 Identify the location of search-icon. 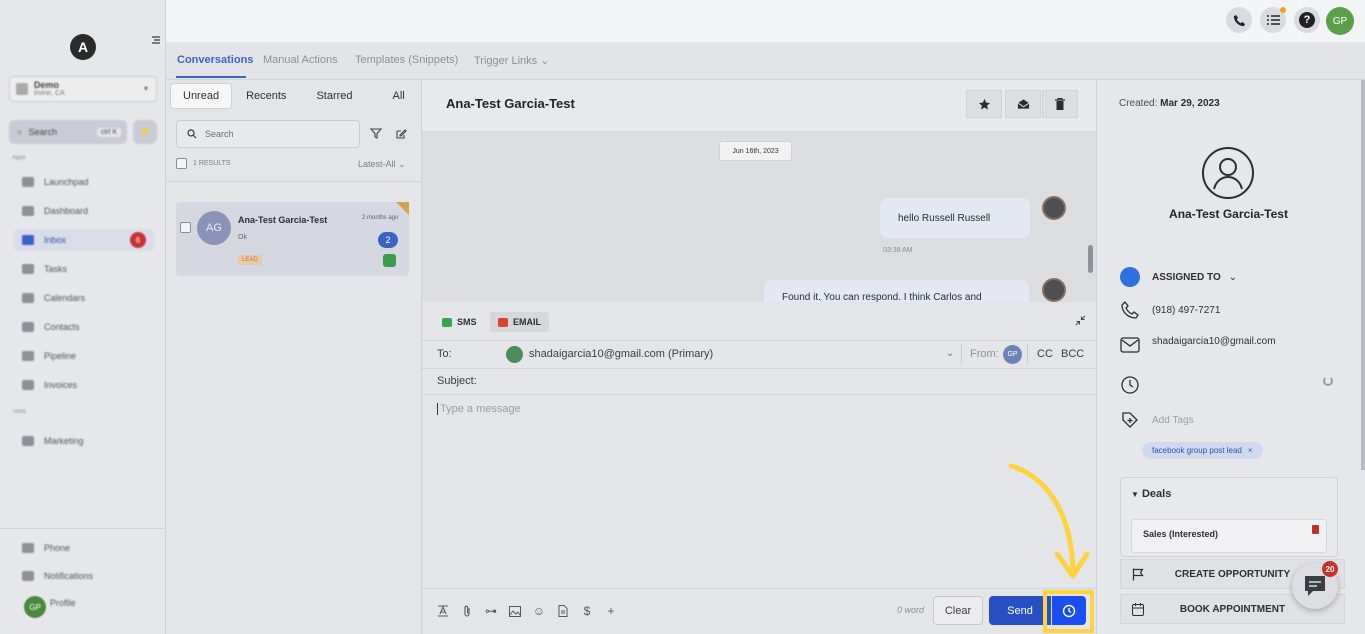
(192, 134).